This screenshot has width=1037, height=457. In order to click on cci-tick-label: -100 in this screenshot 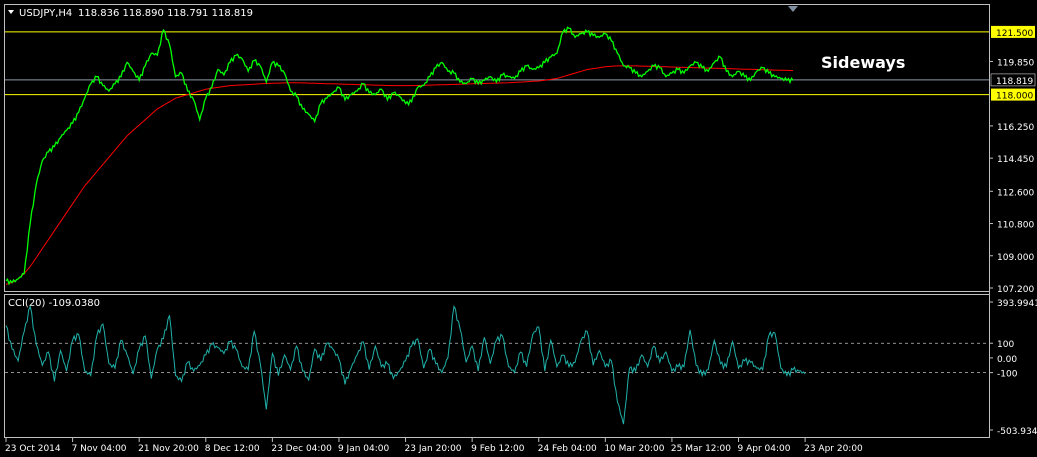, I will do `click(1007, 375)`.